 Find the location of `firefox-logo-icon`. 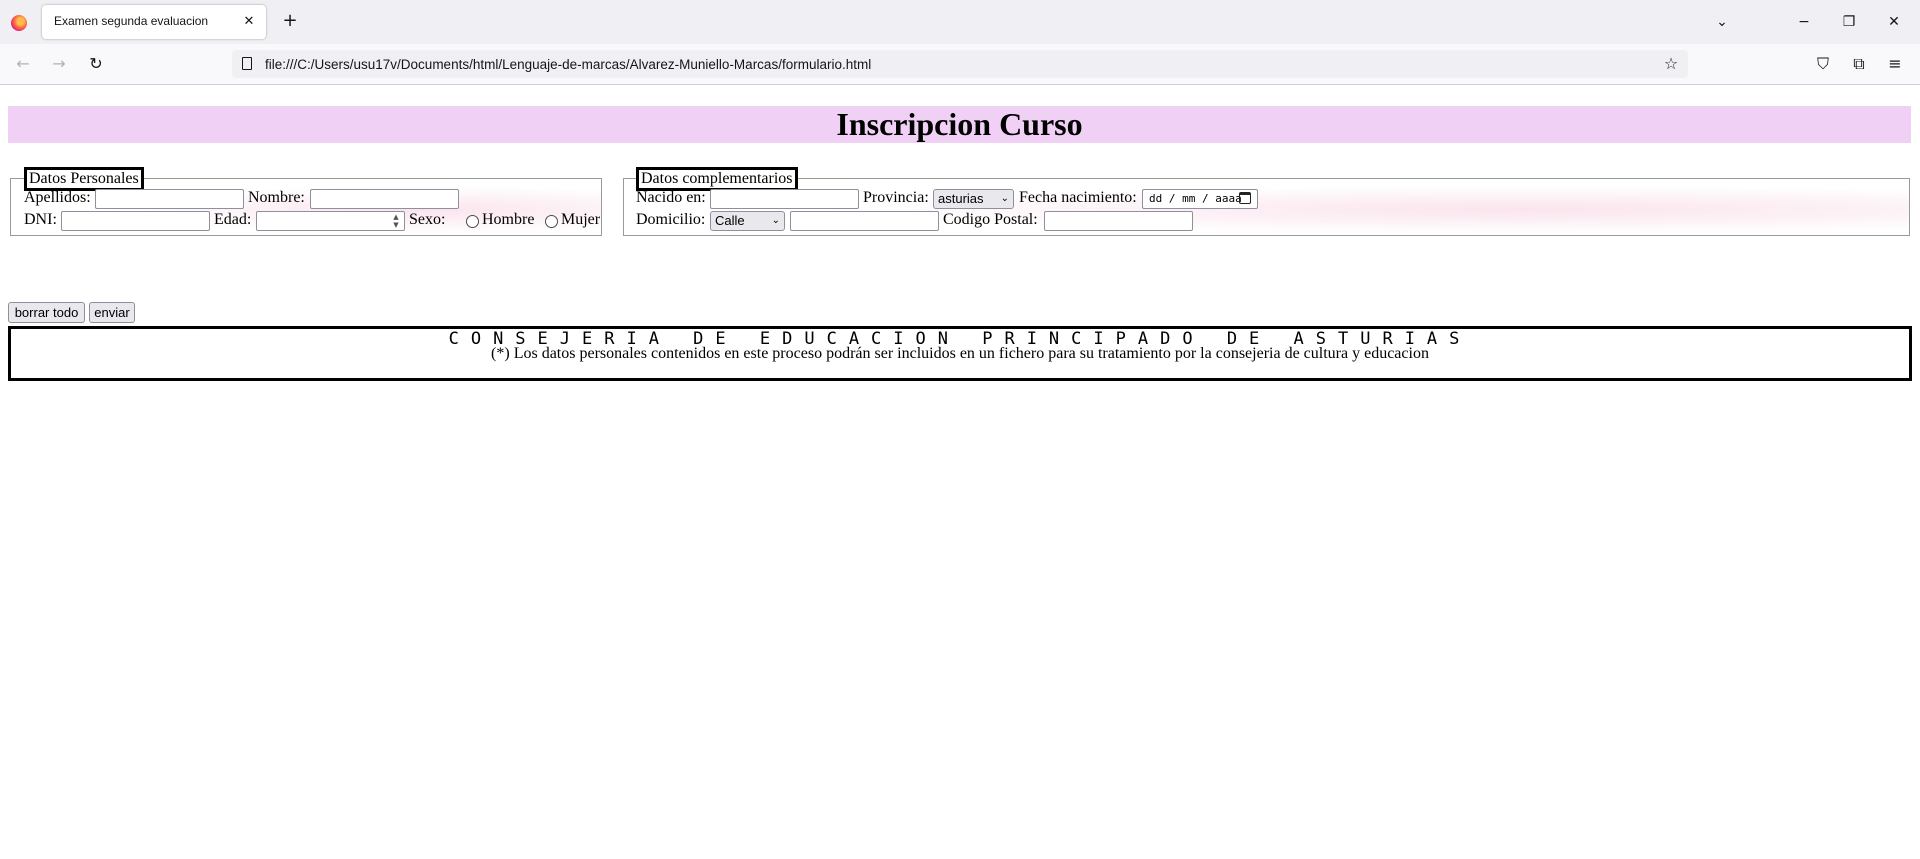

firefox-logo-icon is located at coordinates (19, 23).